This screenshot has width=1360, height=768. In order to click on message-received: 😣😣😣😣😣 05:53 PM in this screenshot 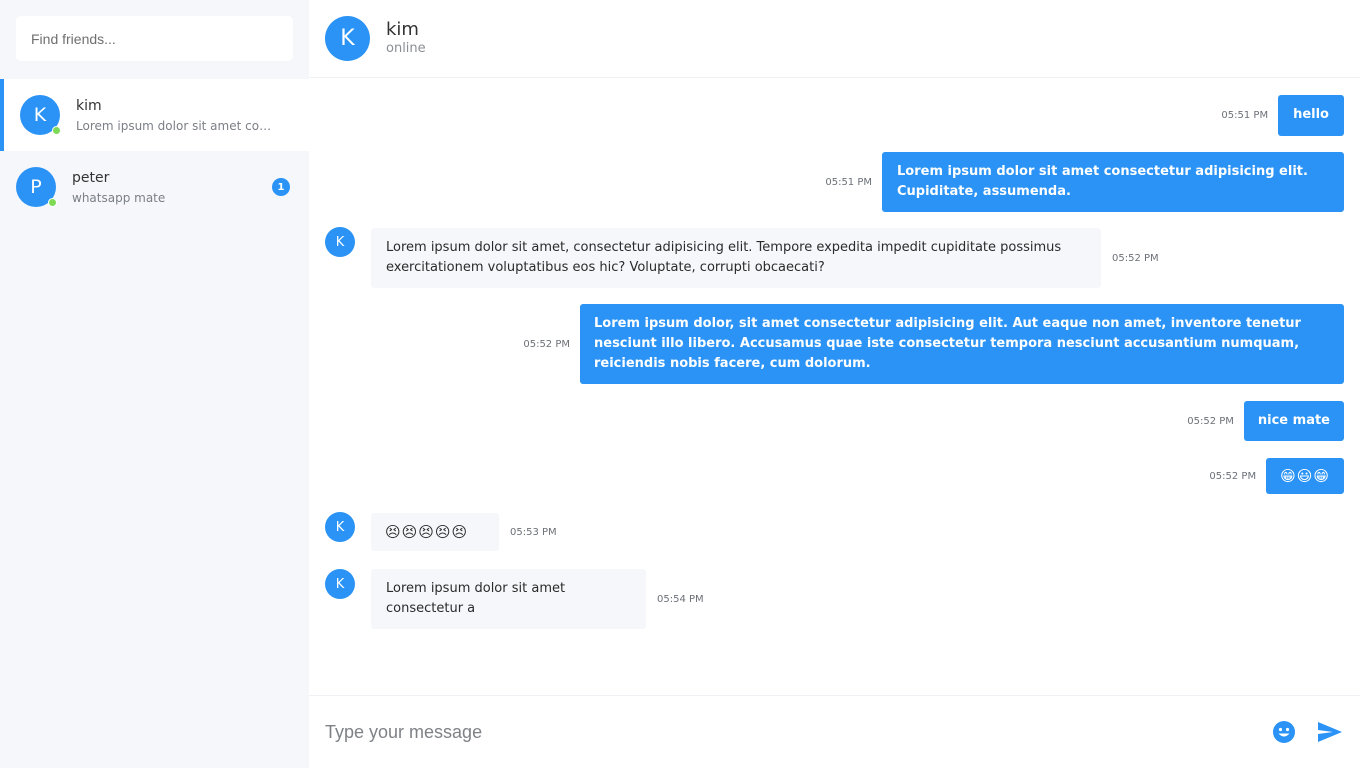, I will do `click(464, 532)`.